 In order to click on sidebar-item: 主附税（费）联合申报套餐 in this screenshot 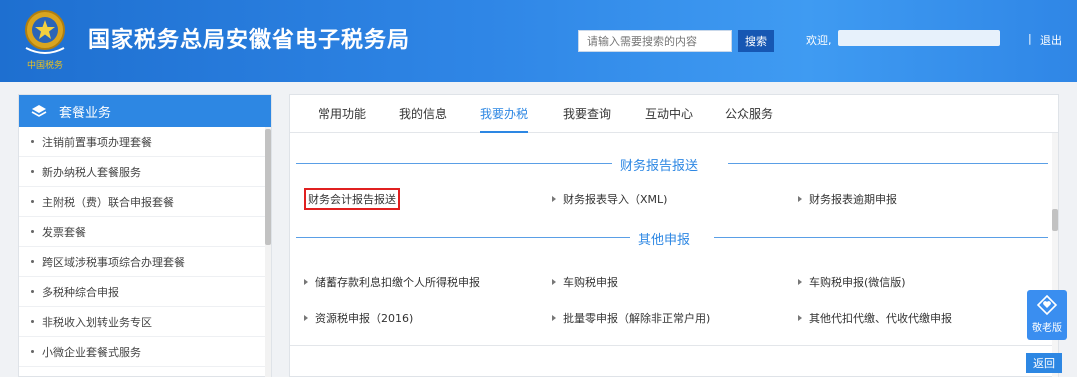, I will do `click(145, 202)`.